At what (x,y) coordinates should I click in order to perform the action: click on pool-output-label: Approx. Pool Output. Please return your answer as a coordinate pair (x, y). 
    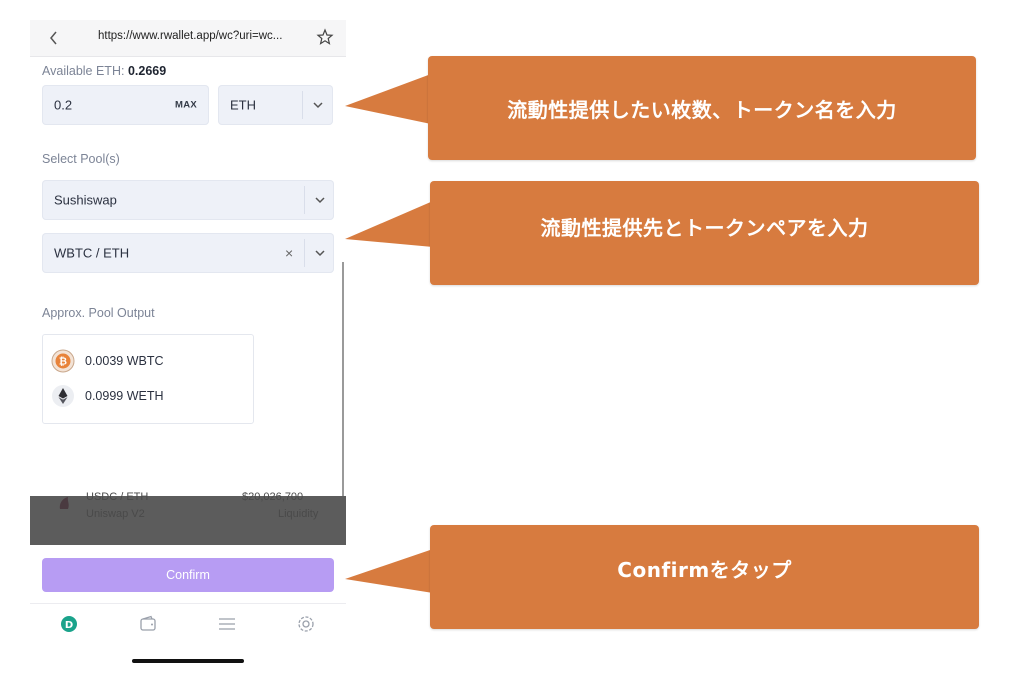
    Looking at the image, I should click on (98, 313).